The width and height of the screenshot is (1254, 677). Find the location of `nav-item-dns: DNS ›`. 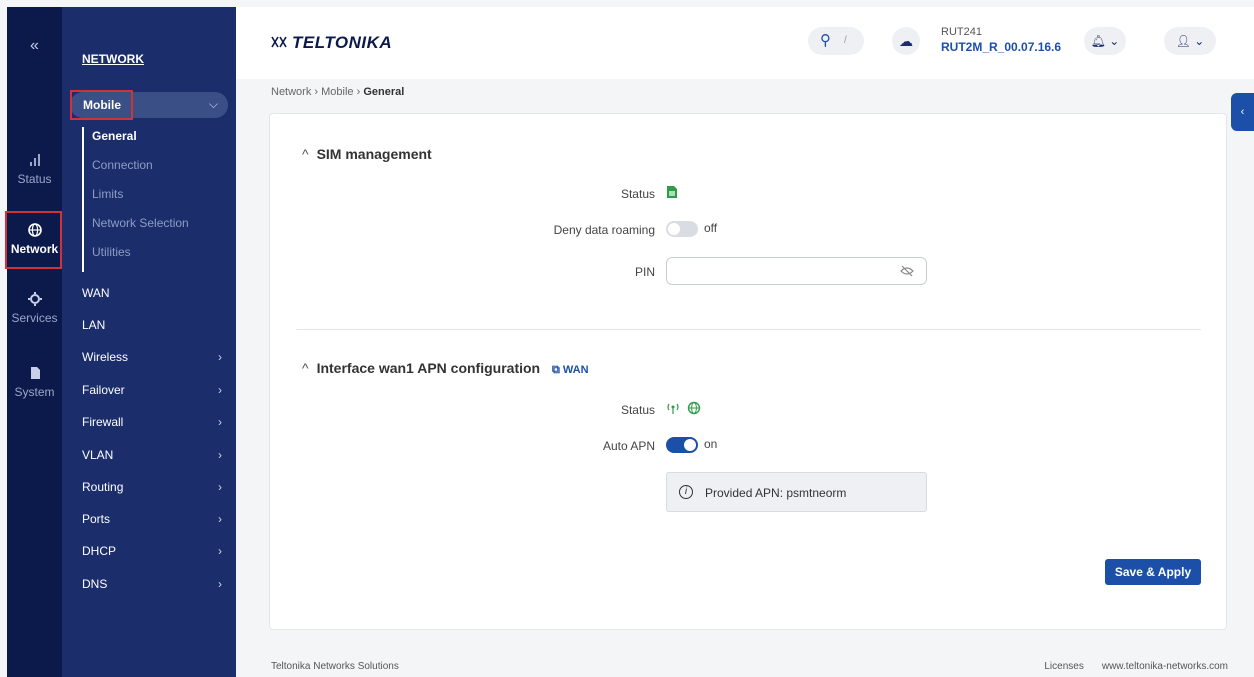

nav-item-dns: DNS › is located at coordinates (152, 584).